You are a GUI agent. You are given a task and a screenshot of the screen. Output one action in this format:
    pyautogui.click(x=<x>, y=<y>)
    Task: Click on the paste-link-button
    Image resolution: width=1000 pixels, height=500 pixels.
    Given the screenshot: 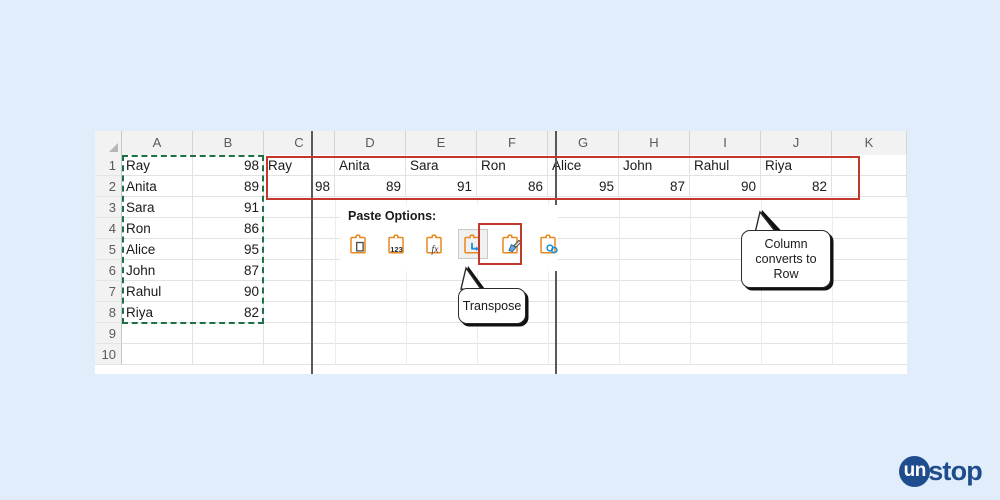 What is the action you would take?
    pyautogui.click(x=549, y=244)
    